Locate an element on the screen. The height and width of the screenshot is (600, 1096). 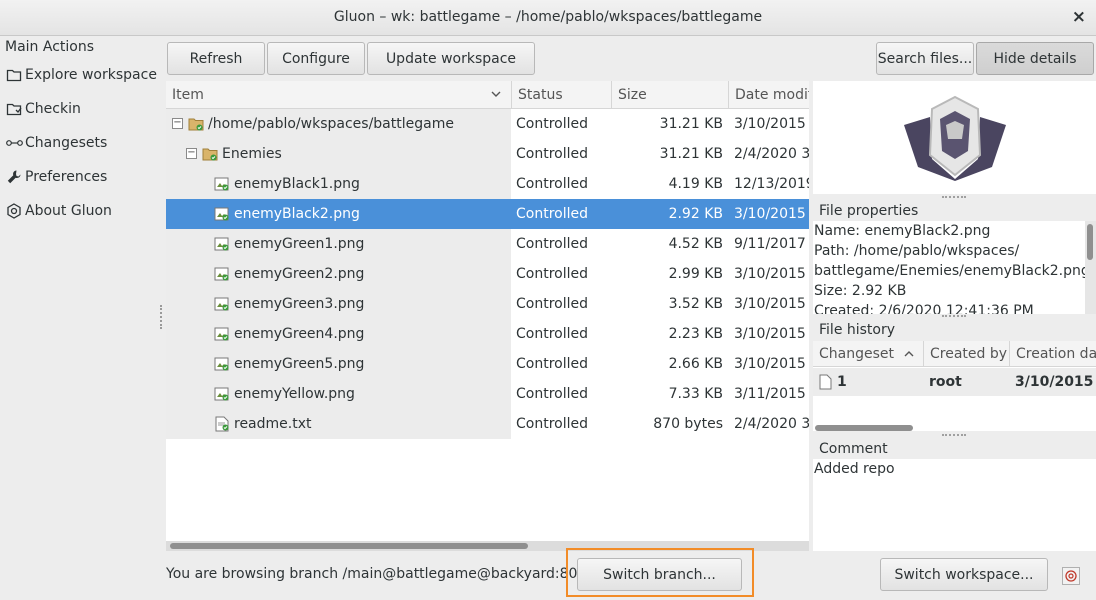
tree-scroll-thumb is located at coordinates (349, 546).